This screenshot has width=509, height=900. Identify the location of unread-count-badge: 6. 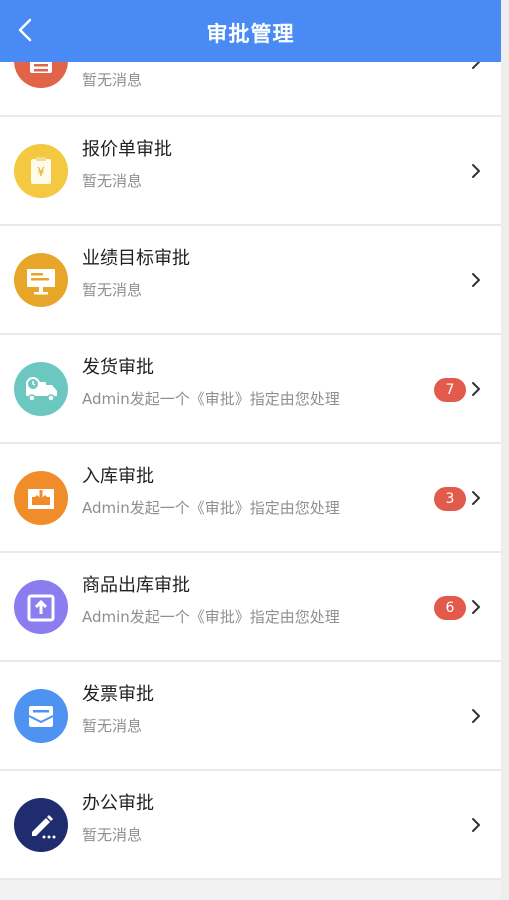
(450, 608).